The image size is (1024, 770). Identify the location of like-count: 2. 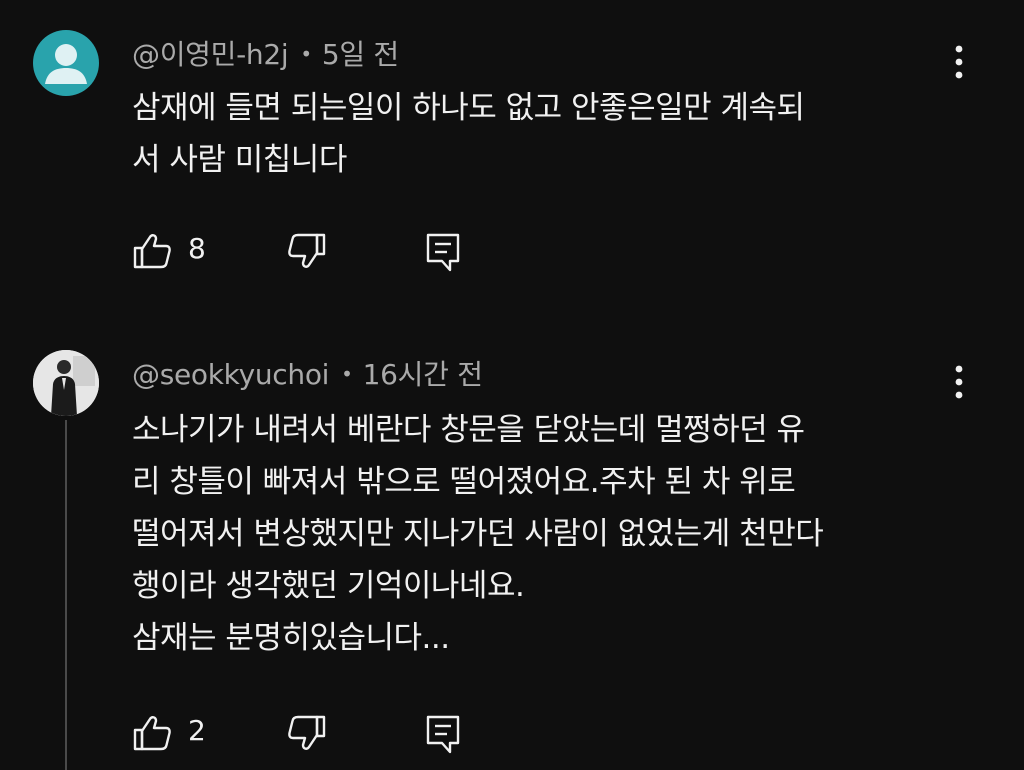
(197, 730).